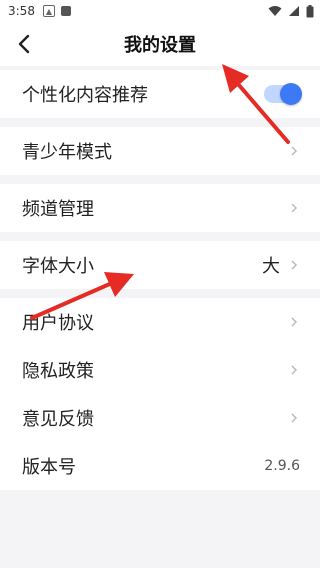 This screenshot has width=320, height=568. Describe the element at coordinates (291, 94) in the screenshot. I see `toggle-knob` at that location.